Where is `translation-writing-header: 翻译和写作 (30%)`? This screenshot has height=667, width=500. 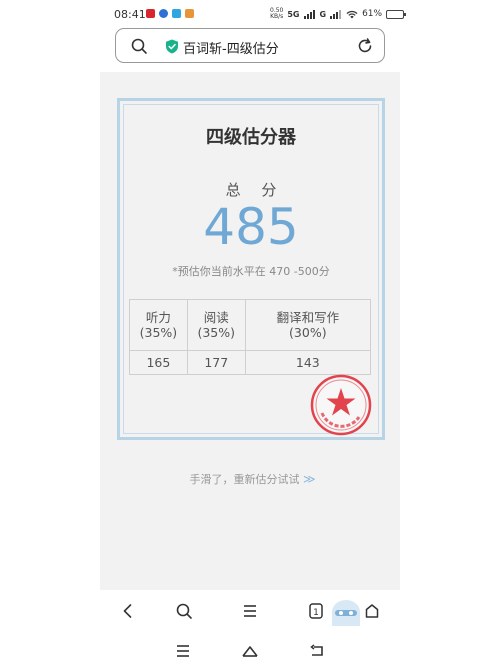
translation-writing-header: 翻译和写作 (30%) is located at coordinates (308, 325).